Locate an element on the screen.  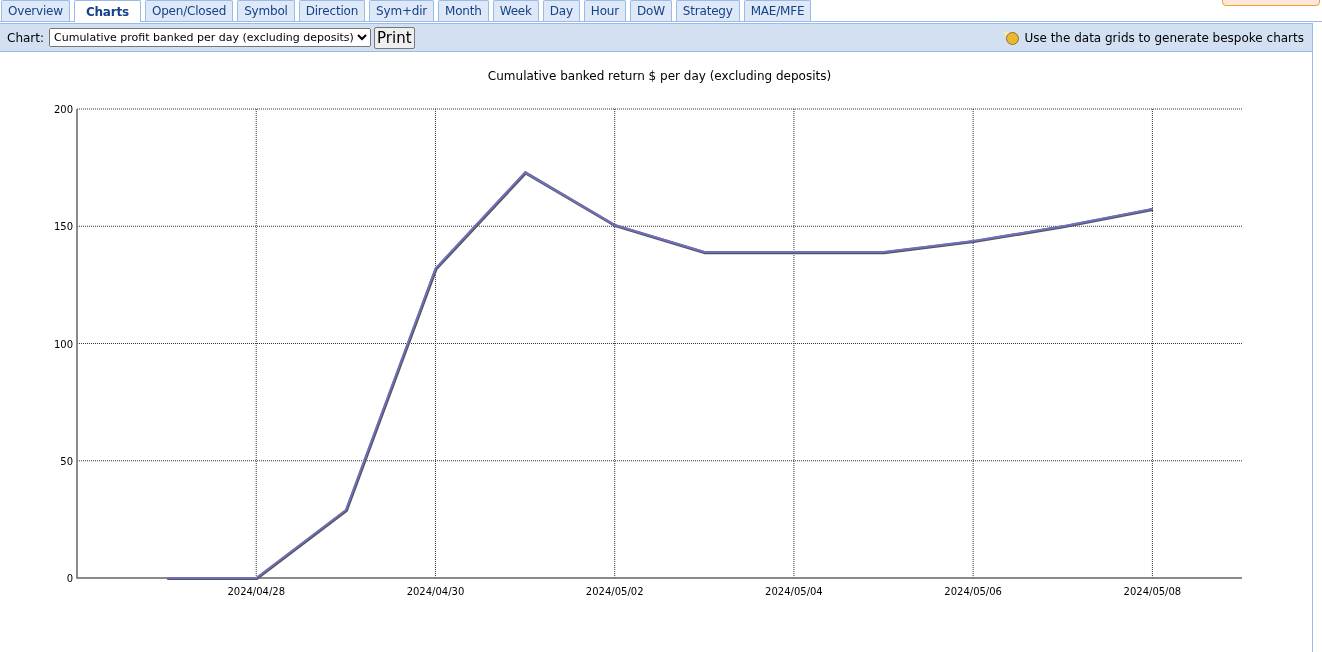
x-tick-label: 2024/05/04 is located at coordinates (794, 591).